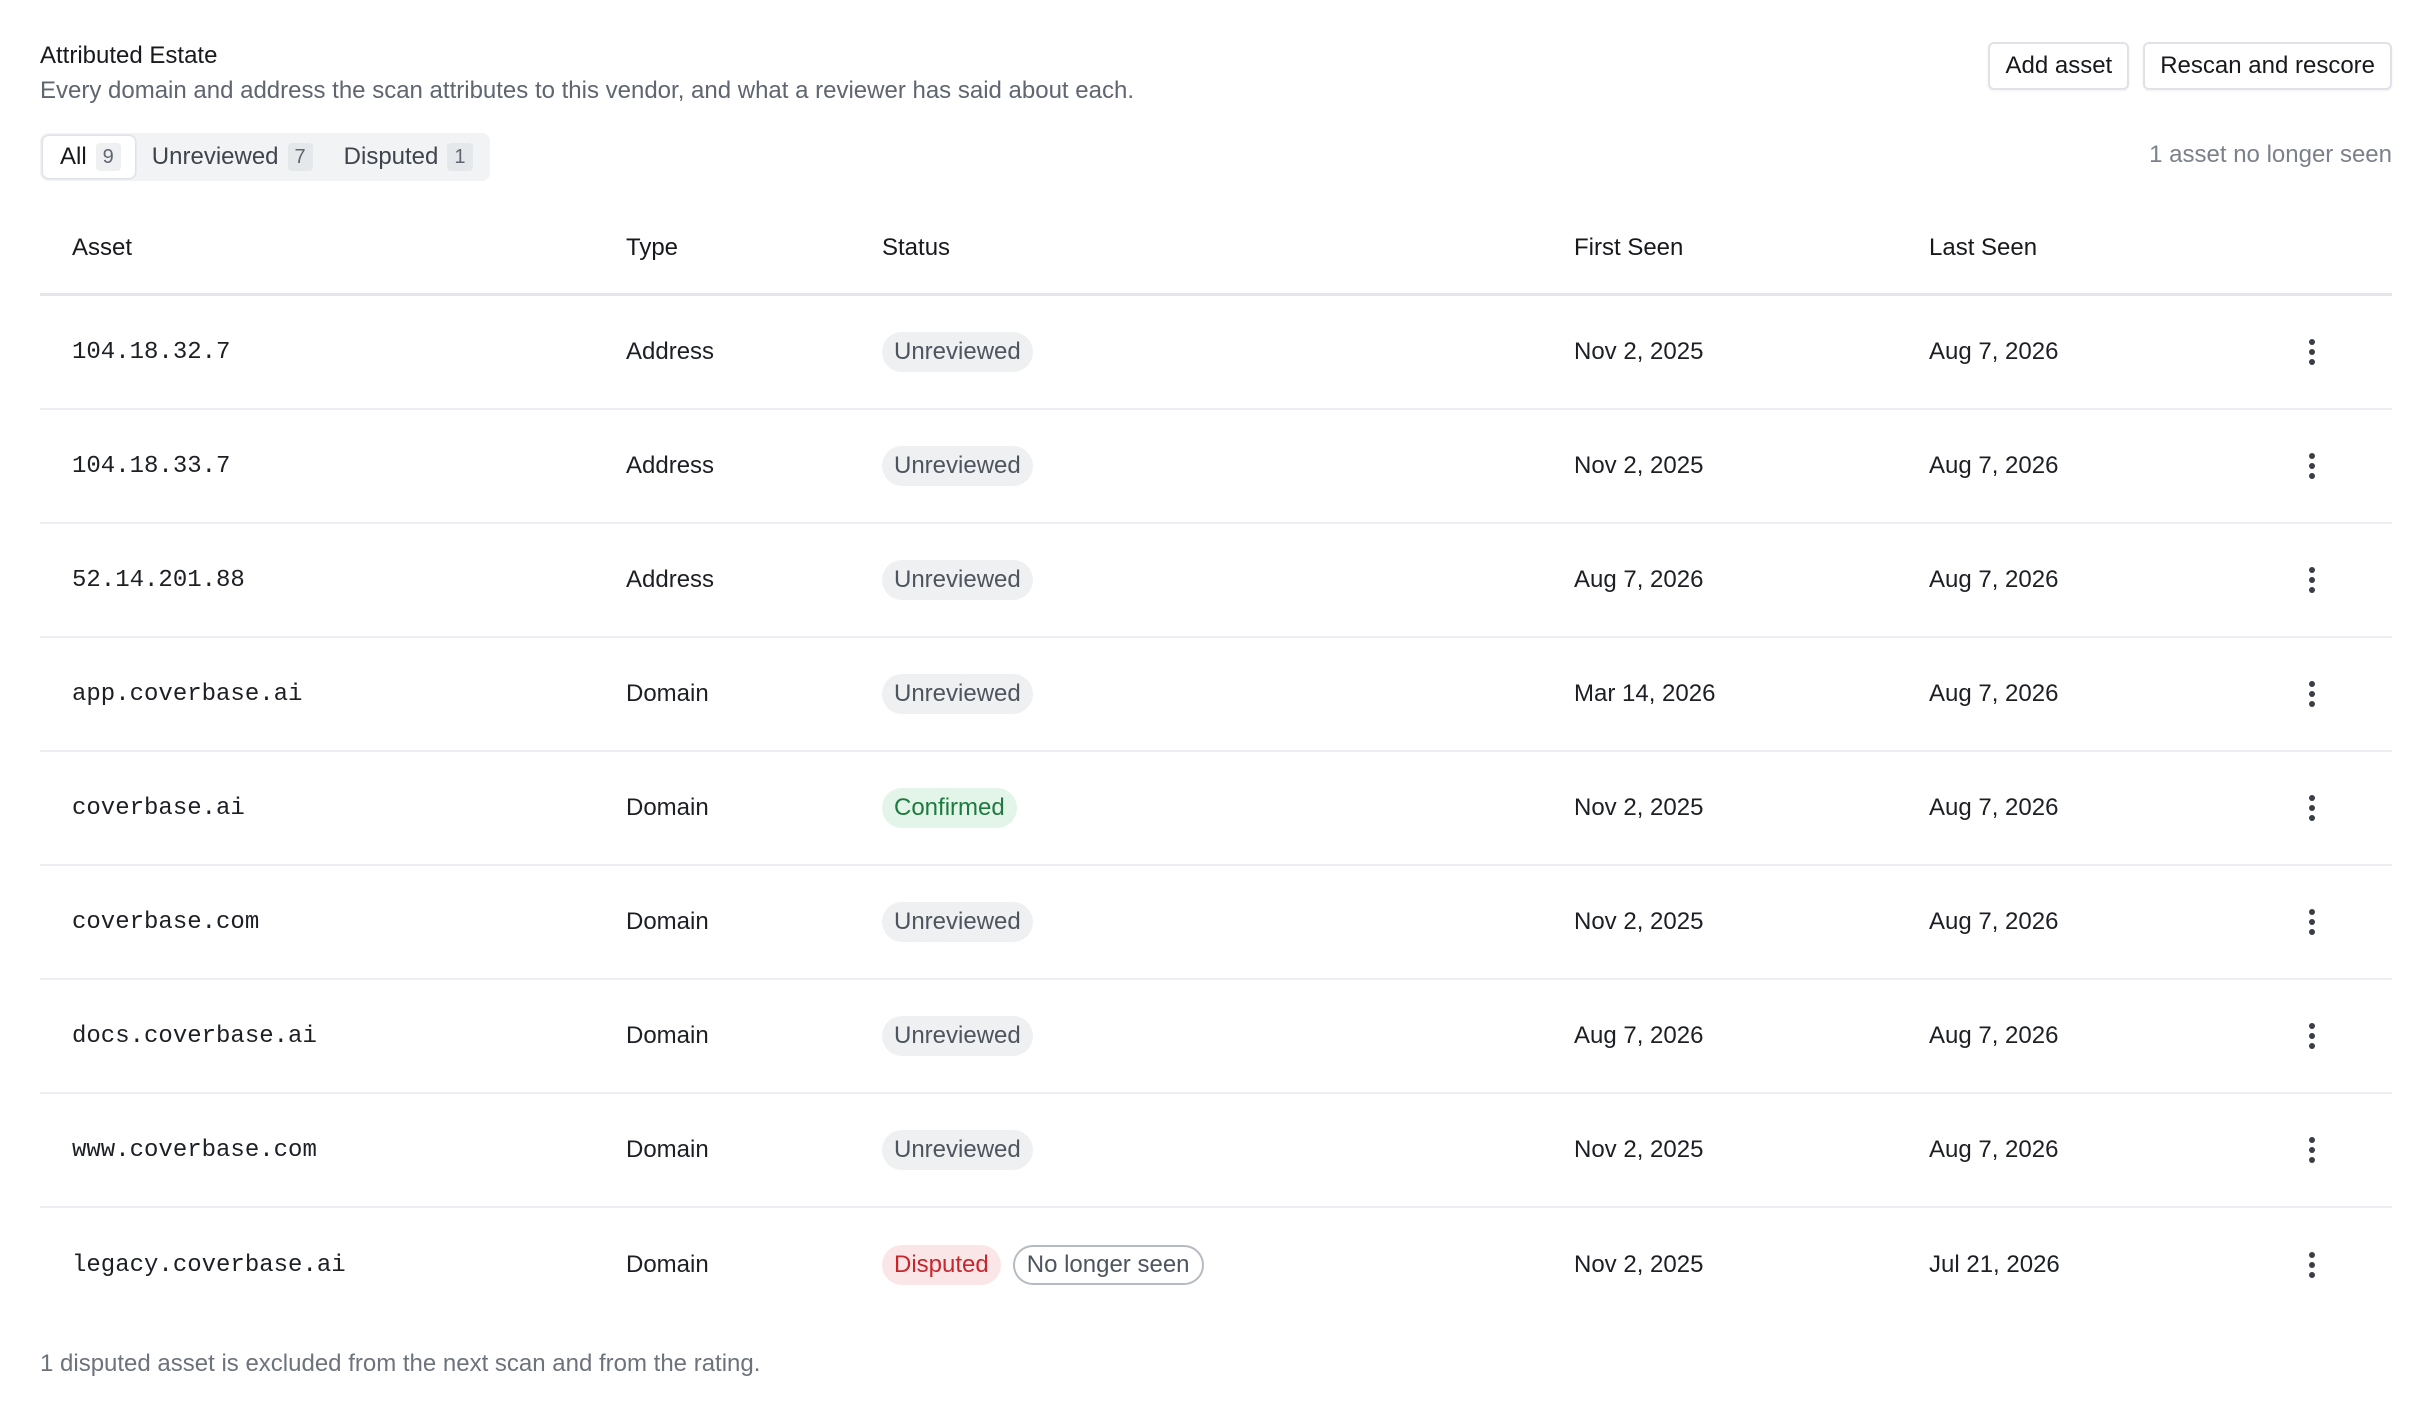 The height and width of the screenshot is (1422, 2432). Describe the element at coordinates (391, 156) in the screenshot. I see `tab-label: Disputed` at that location.